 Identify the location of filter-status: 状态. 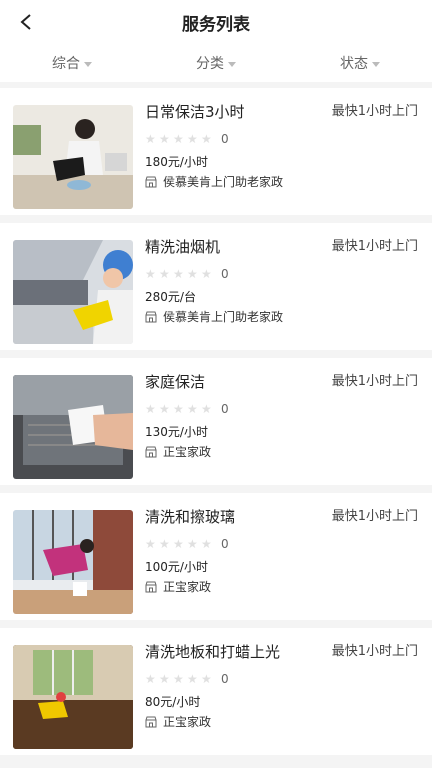
(360, 63).